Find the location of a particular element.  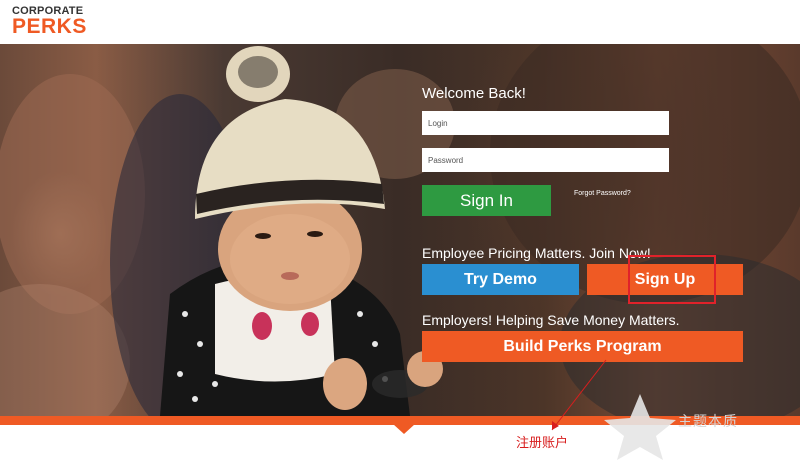

site-header: CORPORATE PERKS is located at coordinates (400, 22).